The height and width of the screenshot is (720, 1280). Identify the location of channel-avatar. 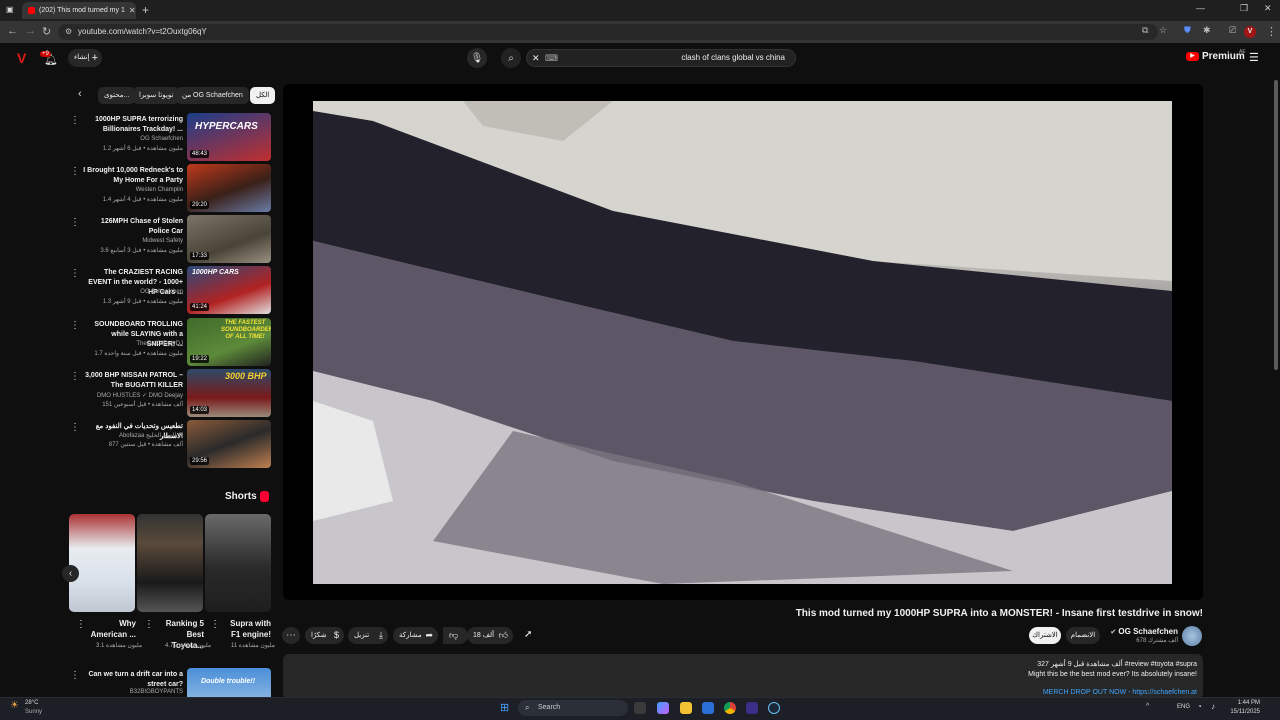
(1192, 636).